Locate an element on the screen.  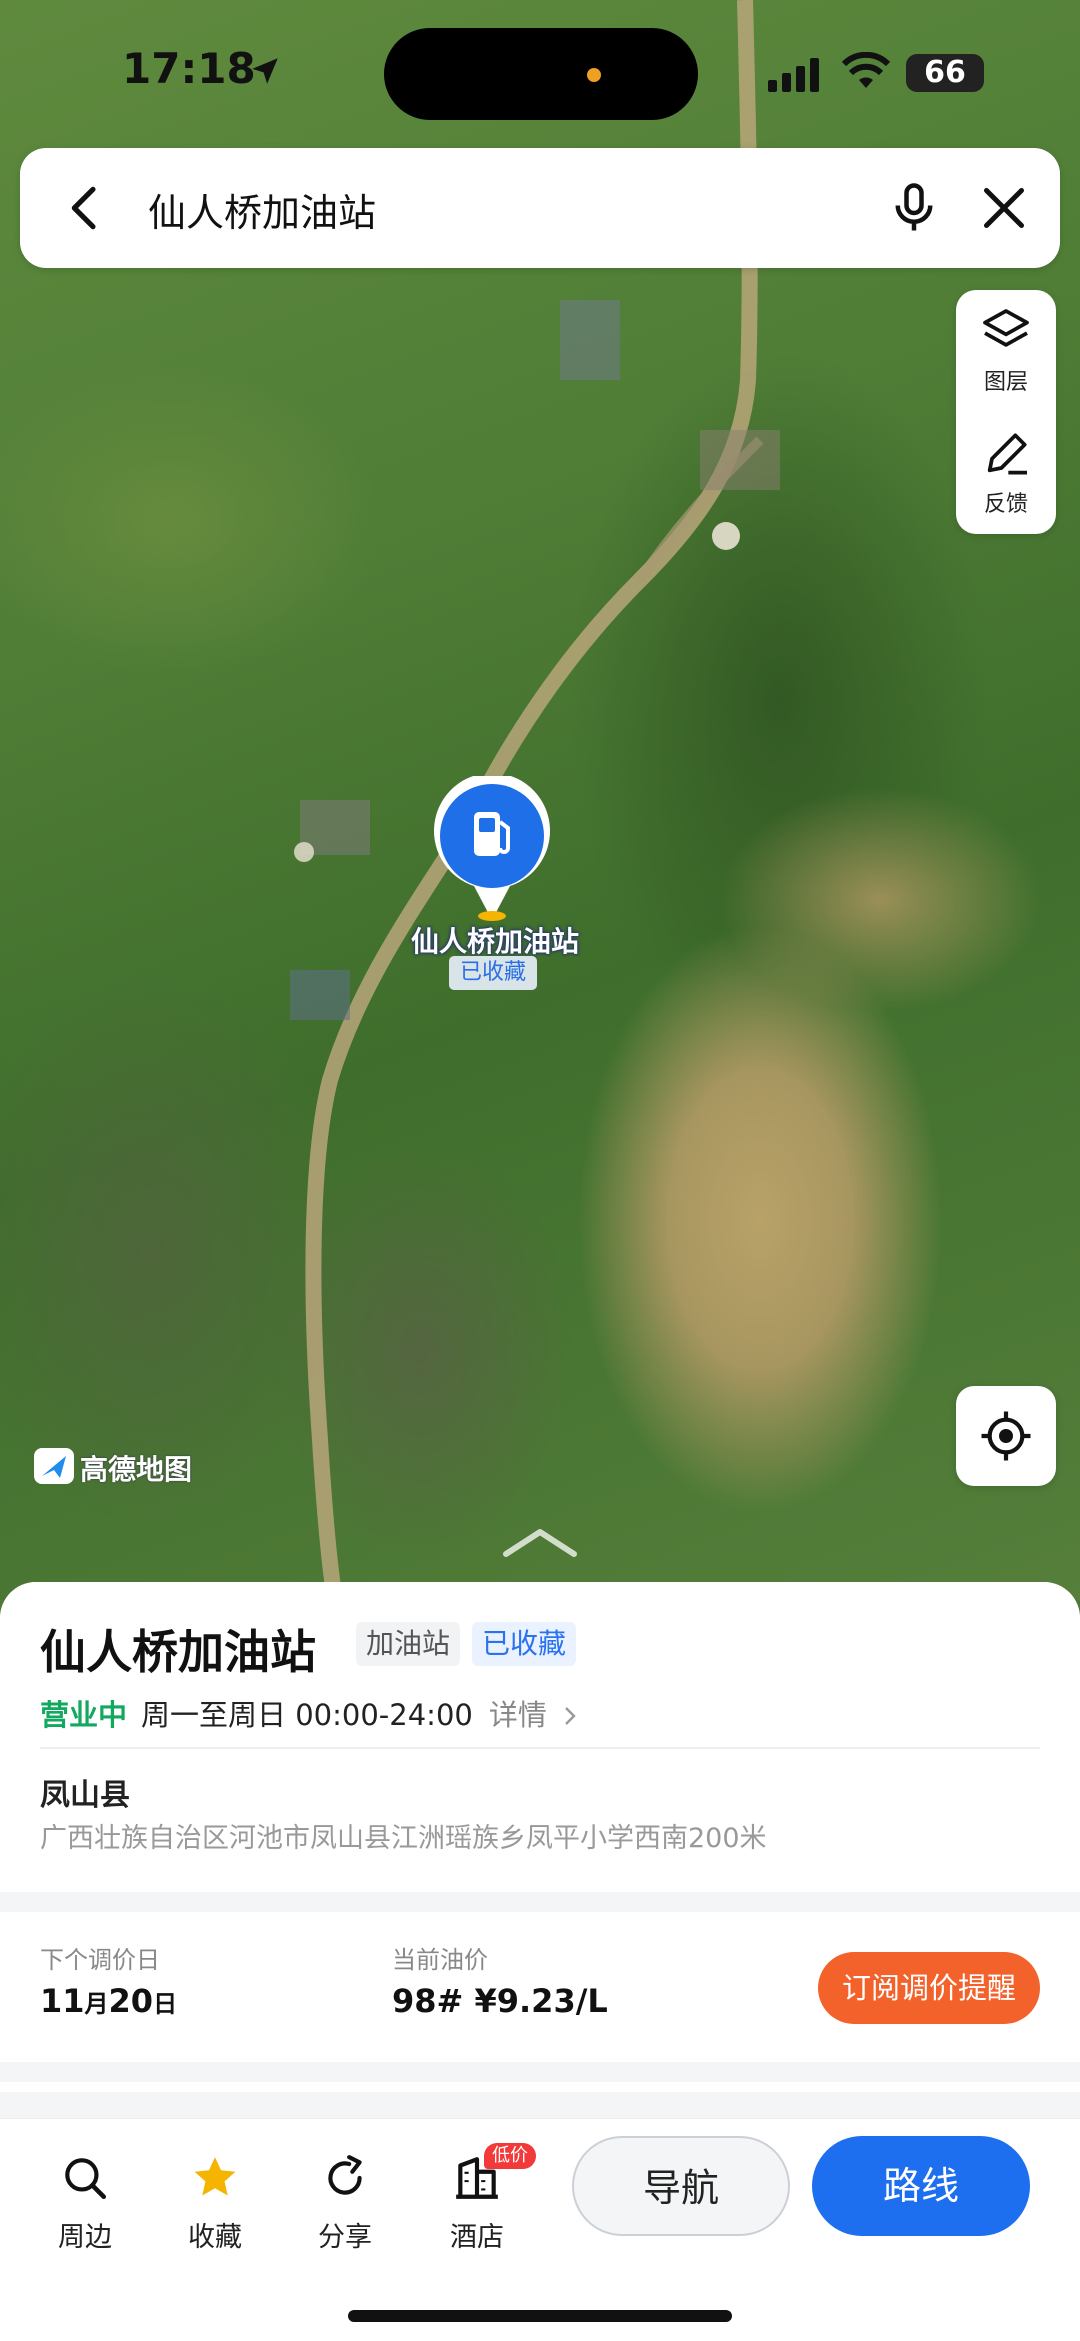
battery-indicator: 66 is located at coordinates (945, 73).